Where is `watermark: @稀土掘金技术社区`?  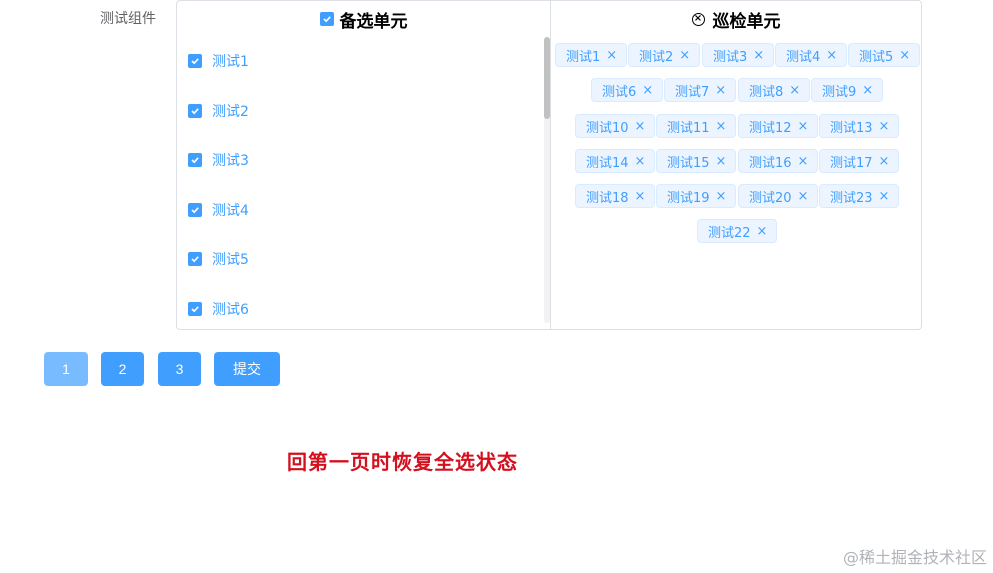
watermark: @稀土掘金技术社区 is located at coordinates (914, 557).